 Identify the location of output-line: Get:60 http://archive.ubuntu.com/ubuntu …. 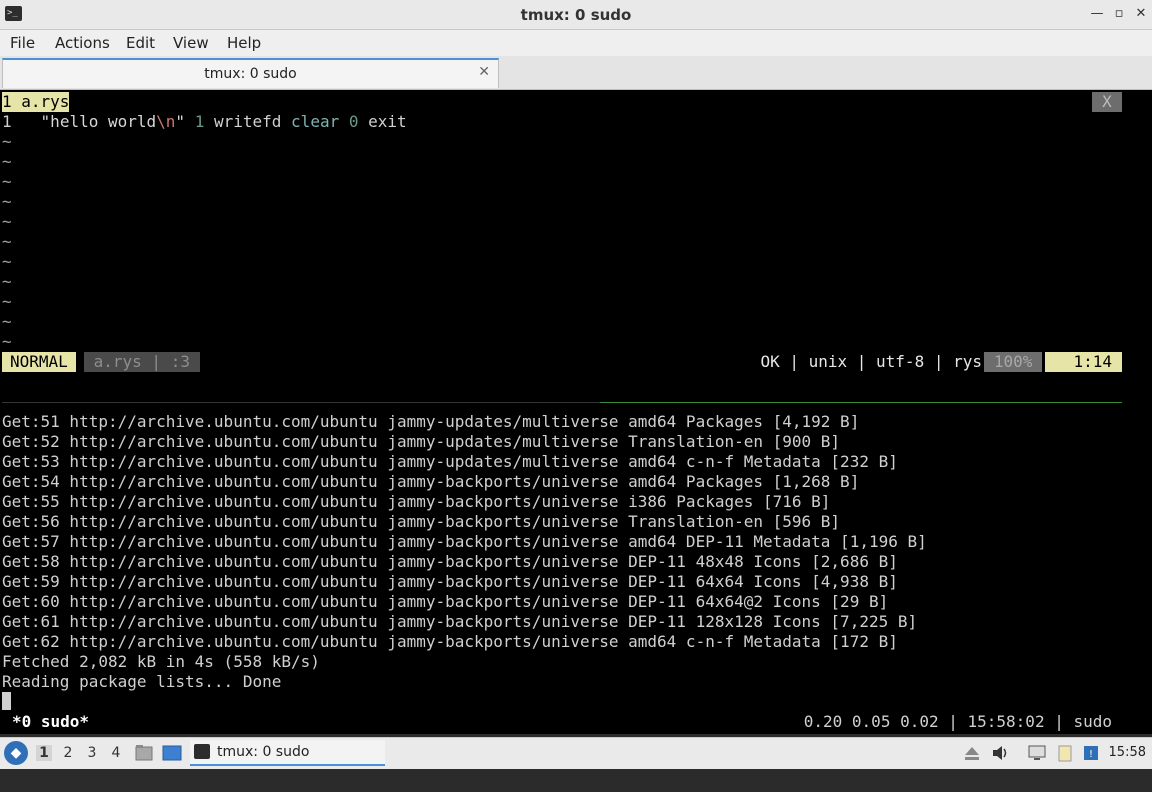
(445, 601).